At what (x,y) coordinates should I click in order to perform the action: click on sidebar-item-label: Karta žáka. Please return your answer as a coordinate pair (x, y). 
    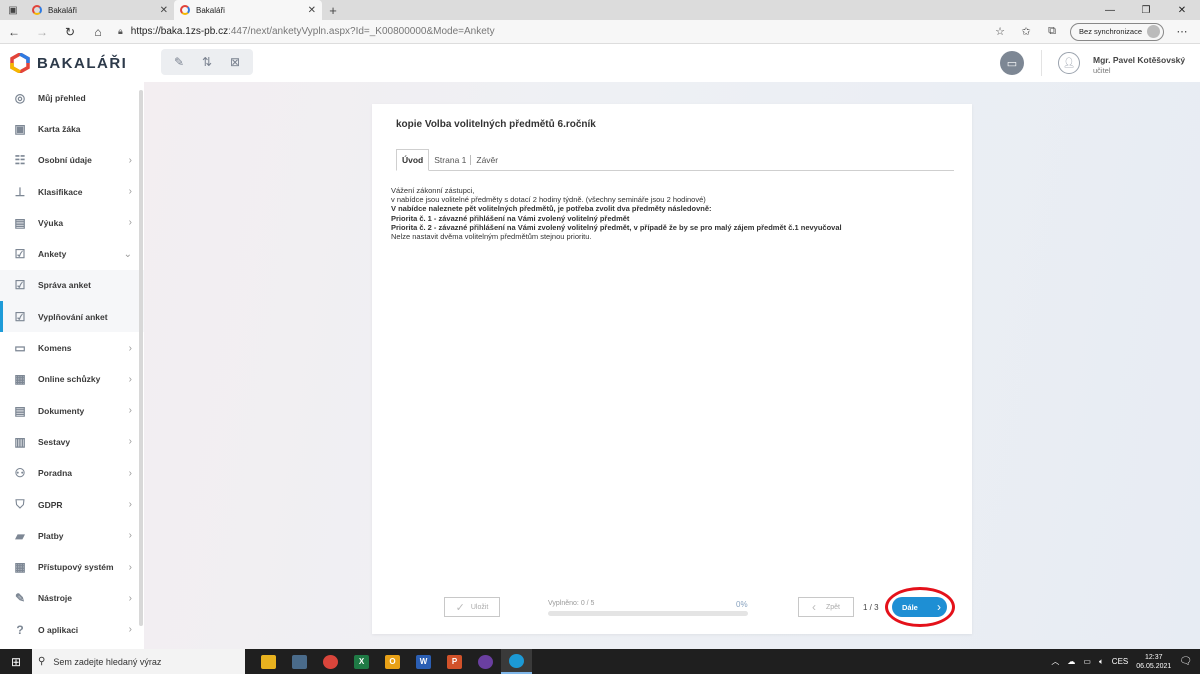
    Looking at the image, I should click on (59, 128).